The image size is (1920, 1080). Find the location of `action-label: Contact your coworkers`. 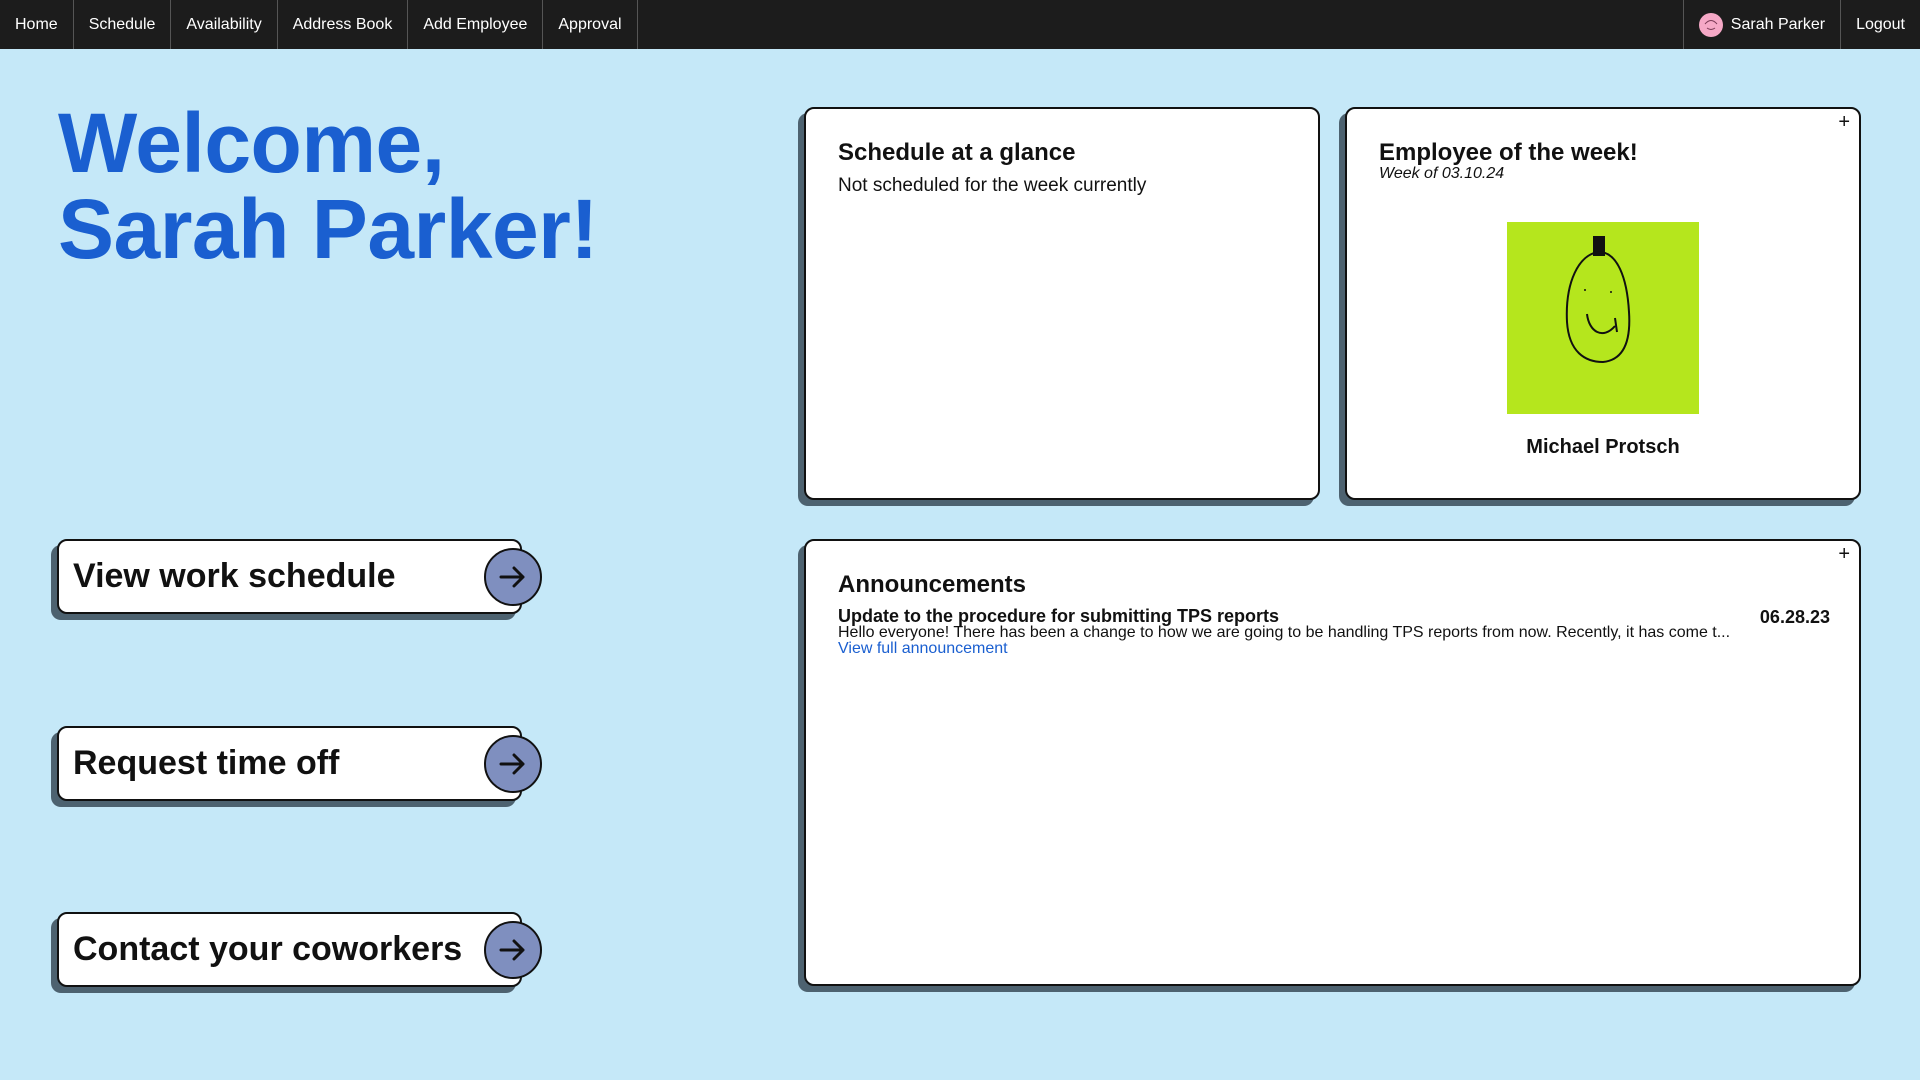

action-label: Contact your coworkers is located at coordinates (268, 949).